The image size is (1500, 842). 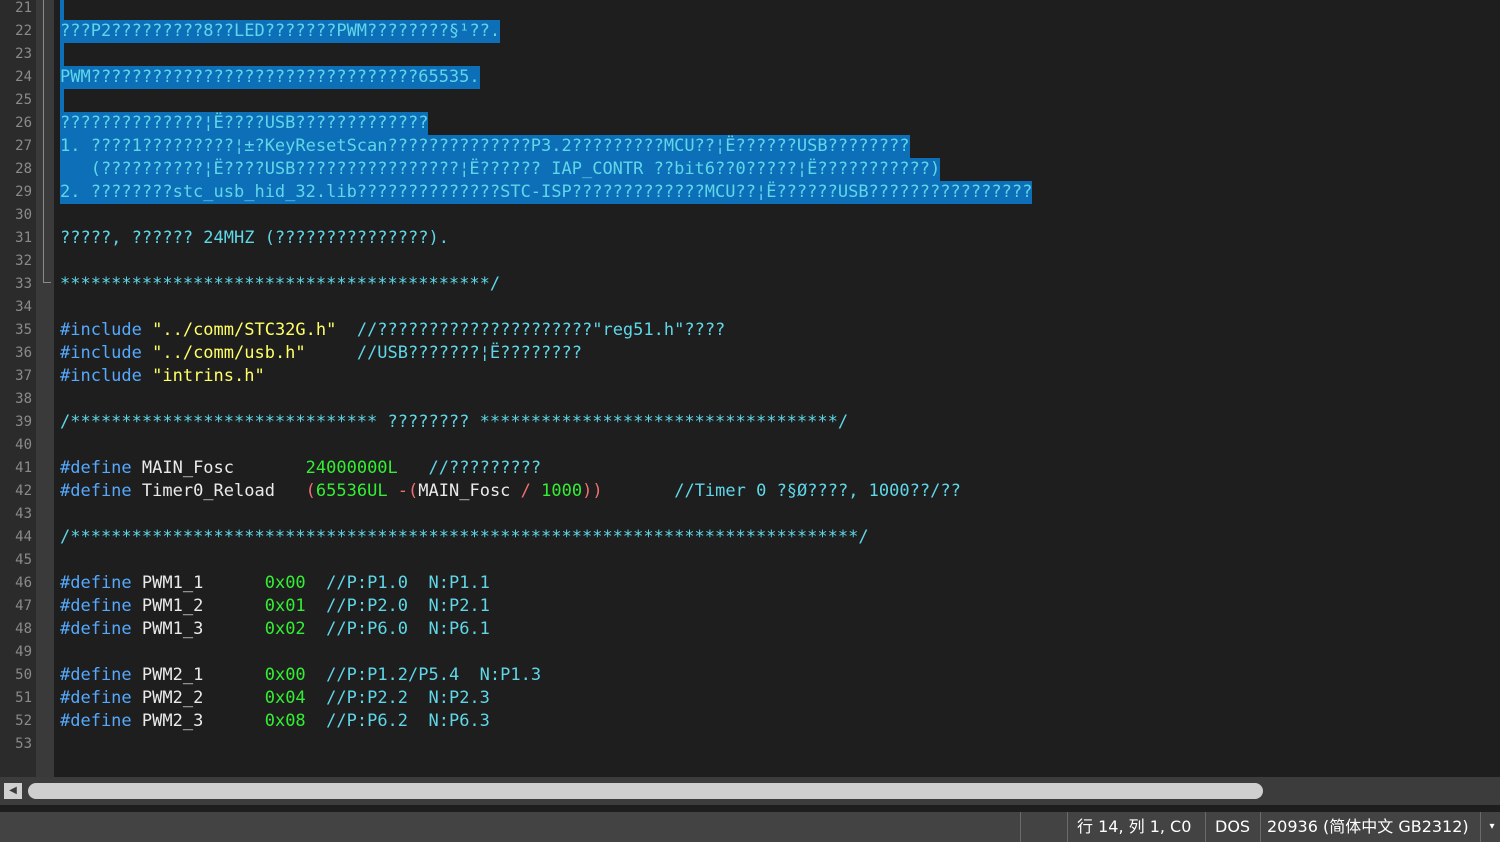 I want to click on code-token: //P:P1.2/P5.4 N:P1.3, so click(x=423, y=675).